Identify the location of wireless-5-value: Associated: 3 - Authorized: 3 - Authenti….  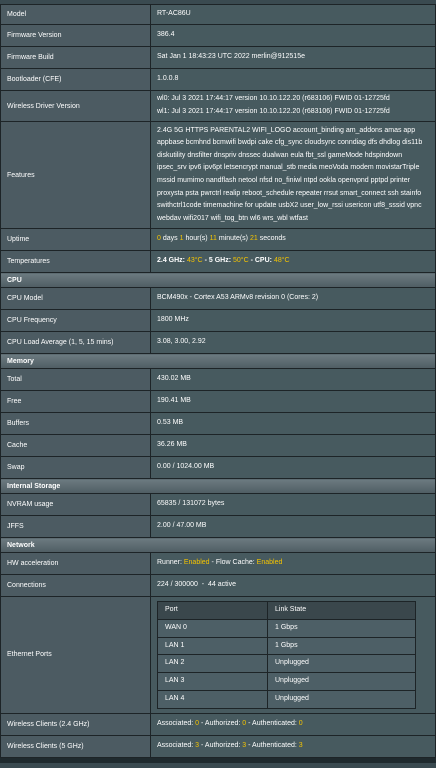
(293, 746).